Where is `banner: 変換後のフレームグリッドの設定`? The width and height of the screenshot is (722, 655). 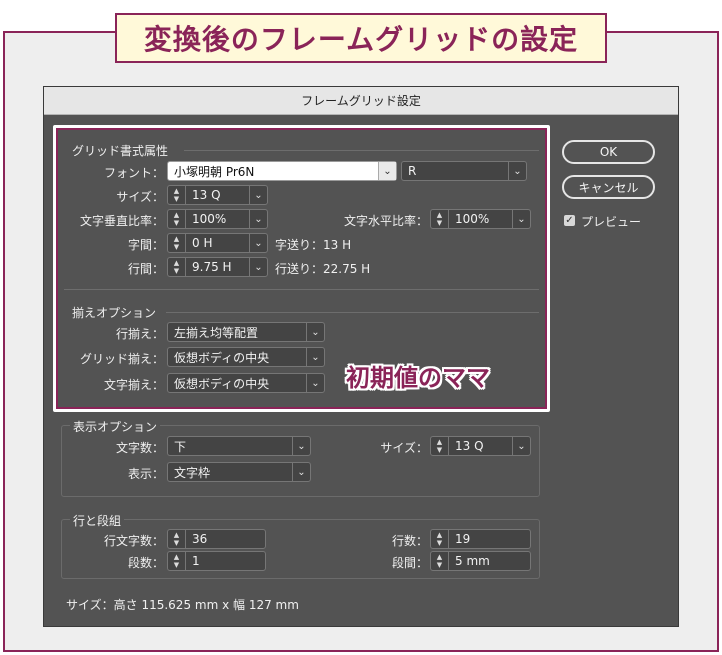
banner: 変換後のフレームグリッドの設定 is located at coordinates (361, 38).